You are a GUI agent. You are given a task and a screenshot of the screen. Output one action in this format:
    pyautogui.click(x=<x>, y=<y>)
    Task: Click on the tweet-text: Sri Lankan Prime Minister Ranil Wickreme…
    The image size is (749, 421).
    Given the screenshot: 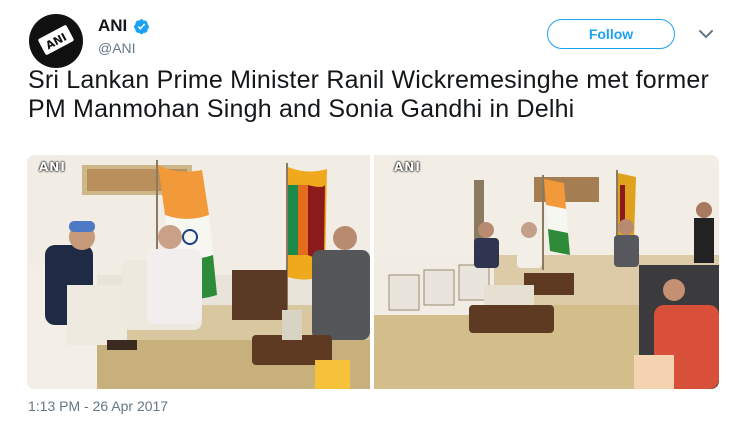 What is the action you would take?
    pyautogui.click(x=369, y=94)
    